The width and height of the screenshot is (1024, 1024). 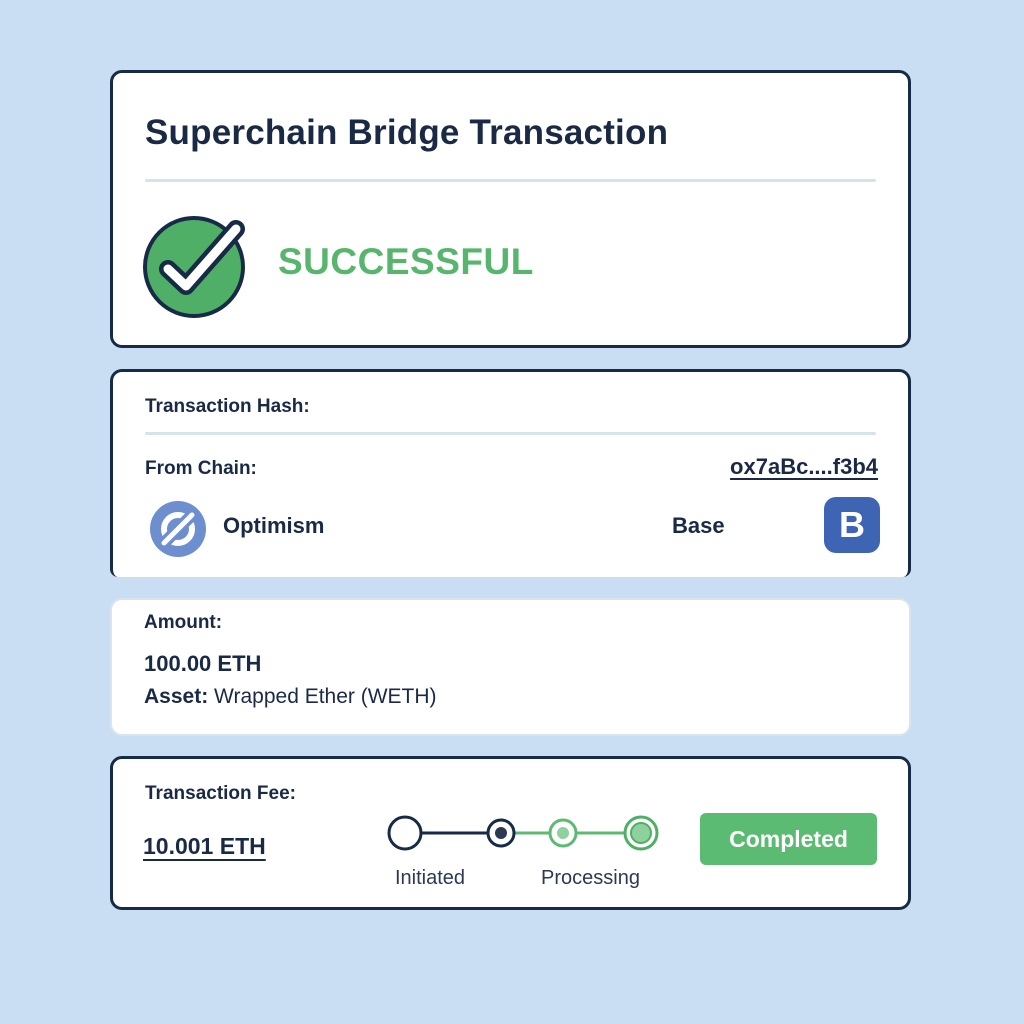 I want to click on success-check-icon, so click(x=194, y=267).